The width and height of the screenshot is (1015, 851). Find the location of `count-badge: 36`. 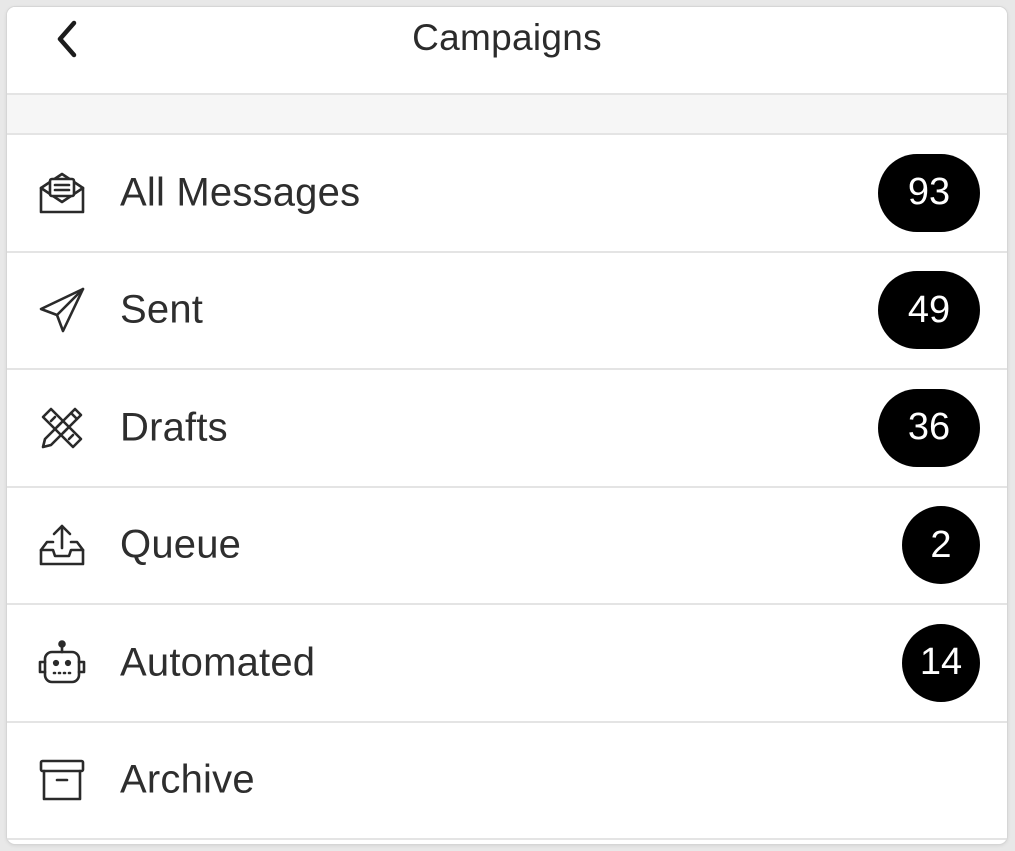

count-badge: 36 is located at coordinates (929, 427).